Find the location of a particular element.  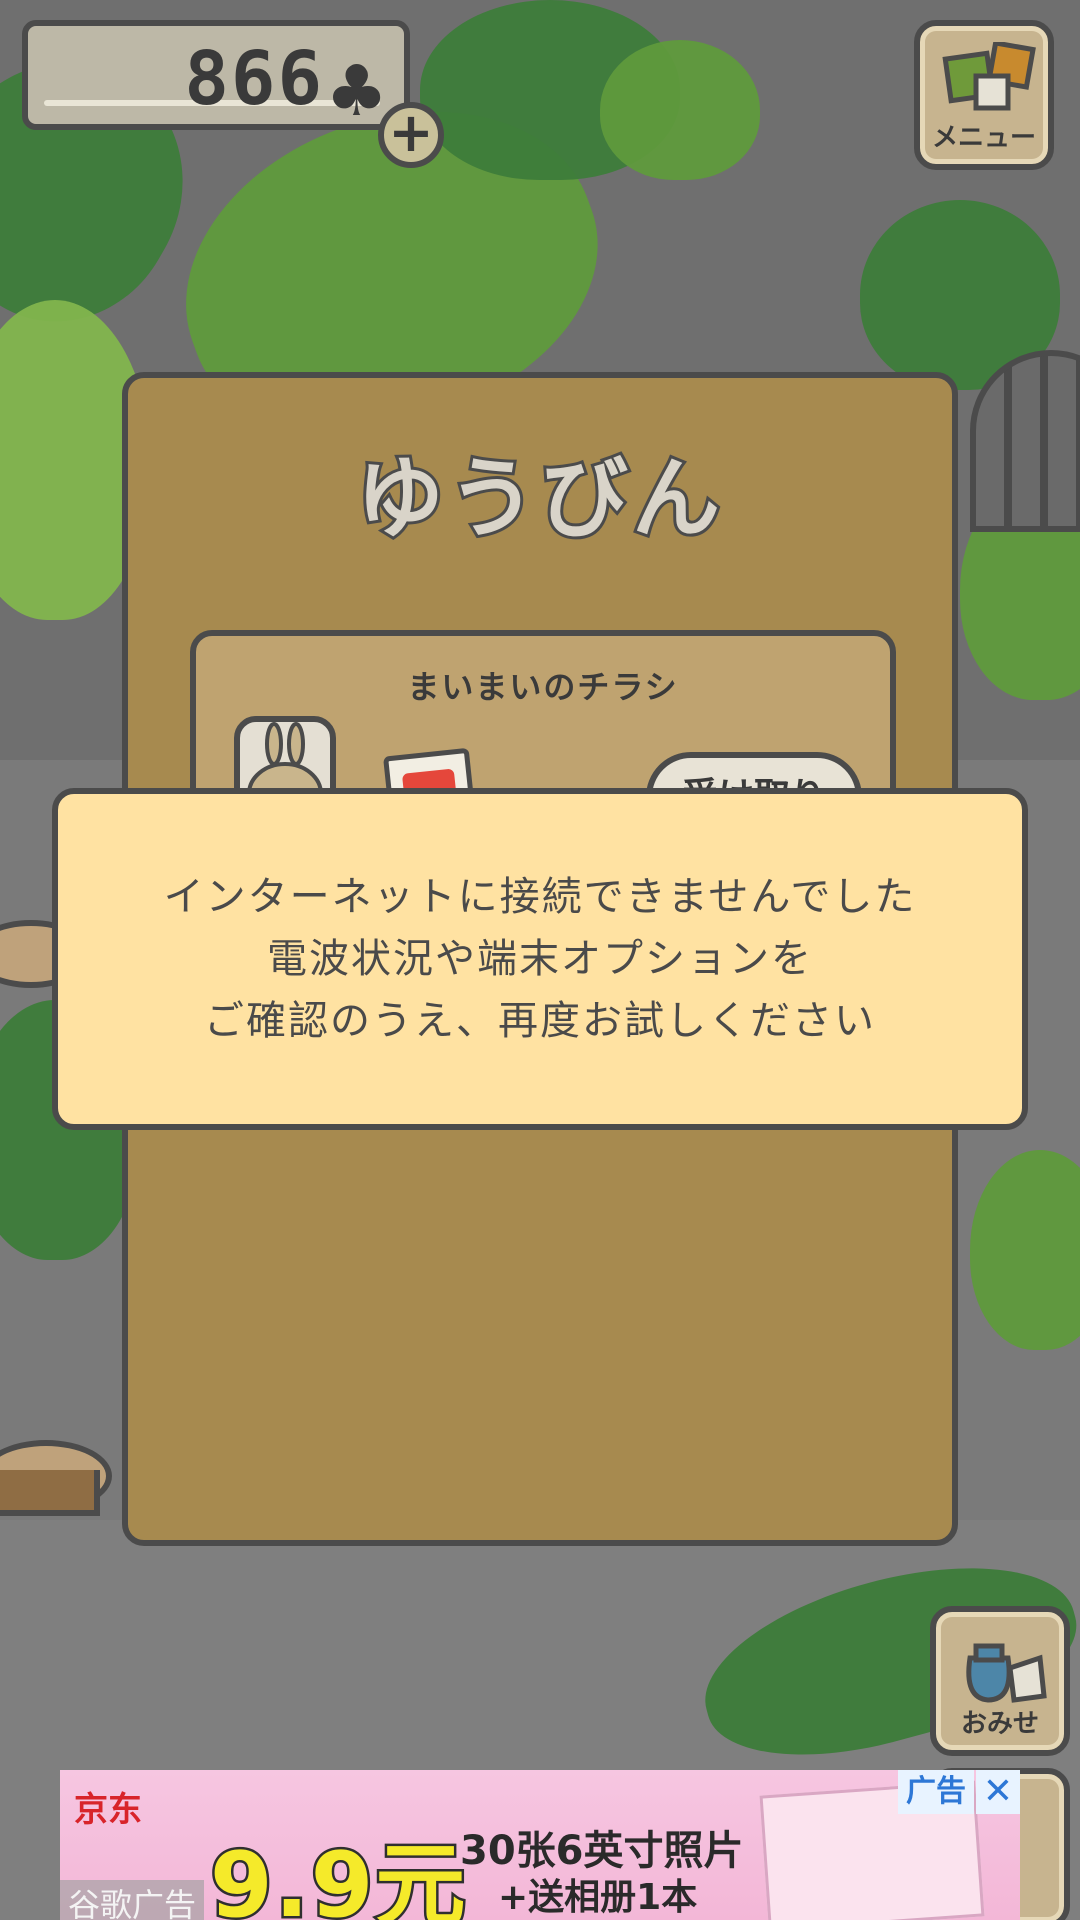

error-message-line: 電波状況や端末オプションを is located at coordinates (540, 959).